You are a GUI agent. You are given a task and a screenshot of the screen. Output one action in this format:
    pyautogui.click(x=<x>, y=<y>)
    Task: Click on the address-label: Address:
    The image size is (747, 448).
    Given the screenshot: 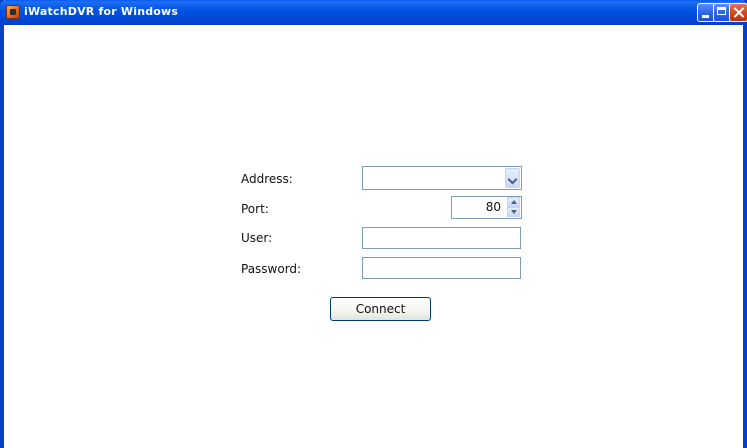 What is the action you would take?
    pyautogui.click(x=267, y=179)
    